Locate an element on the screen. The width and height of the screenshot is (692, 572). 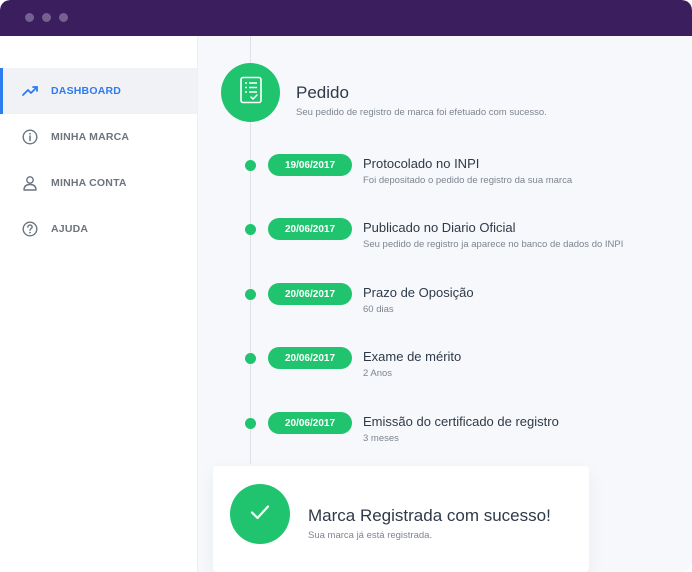
order-title: Pedido is located at coordinates (322, 92).